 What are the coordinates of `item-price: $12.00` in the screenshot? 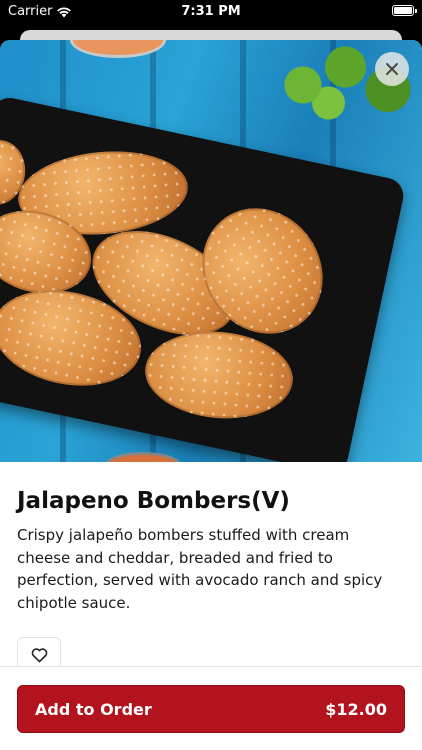 It's located at (356, 709).